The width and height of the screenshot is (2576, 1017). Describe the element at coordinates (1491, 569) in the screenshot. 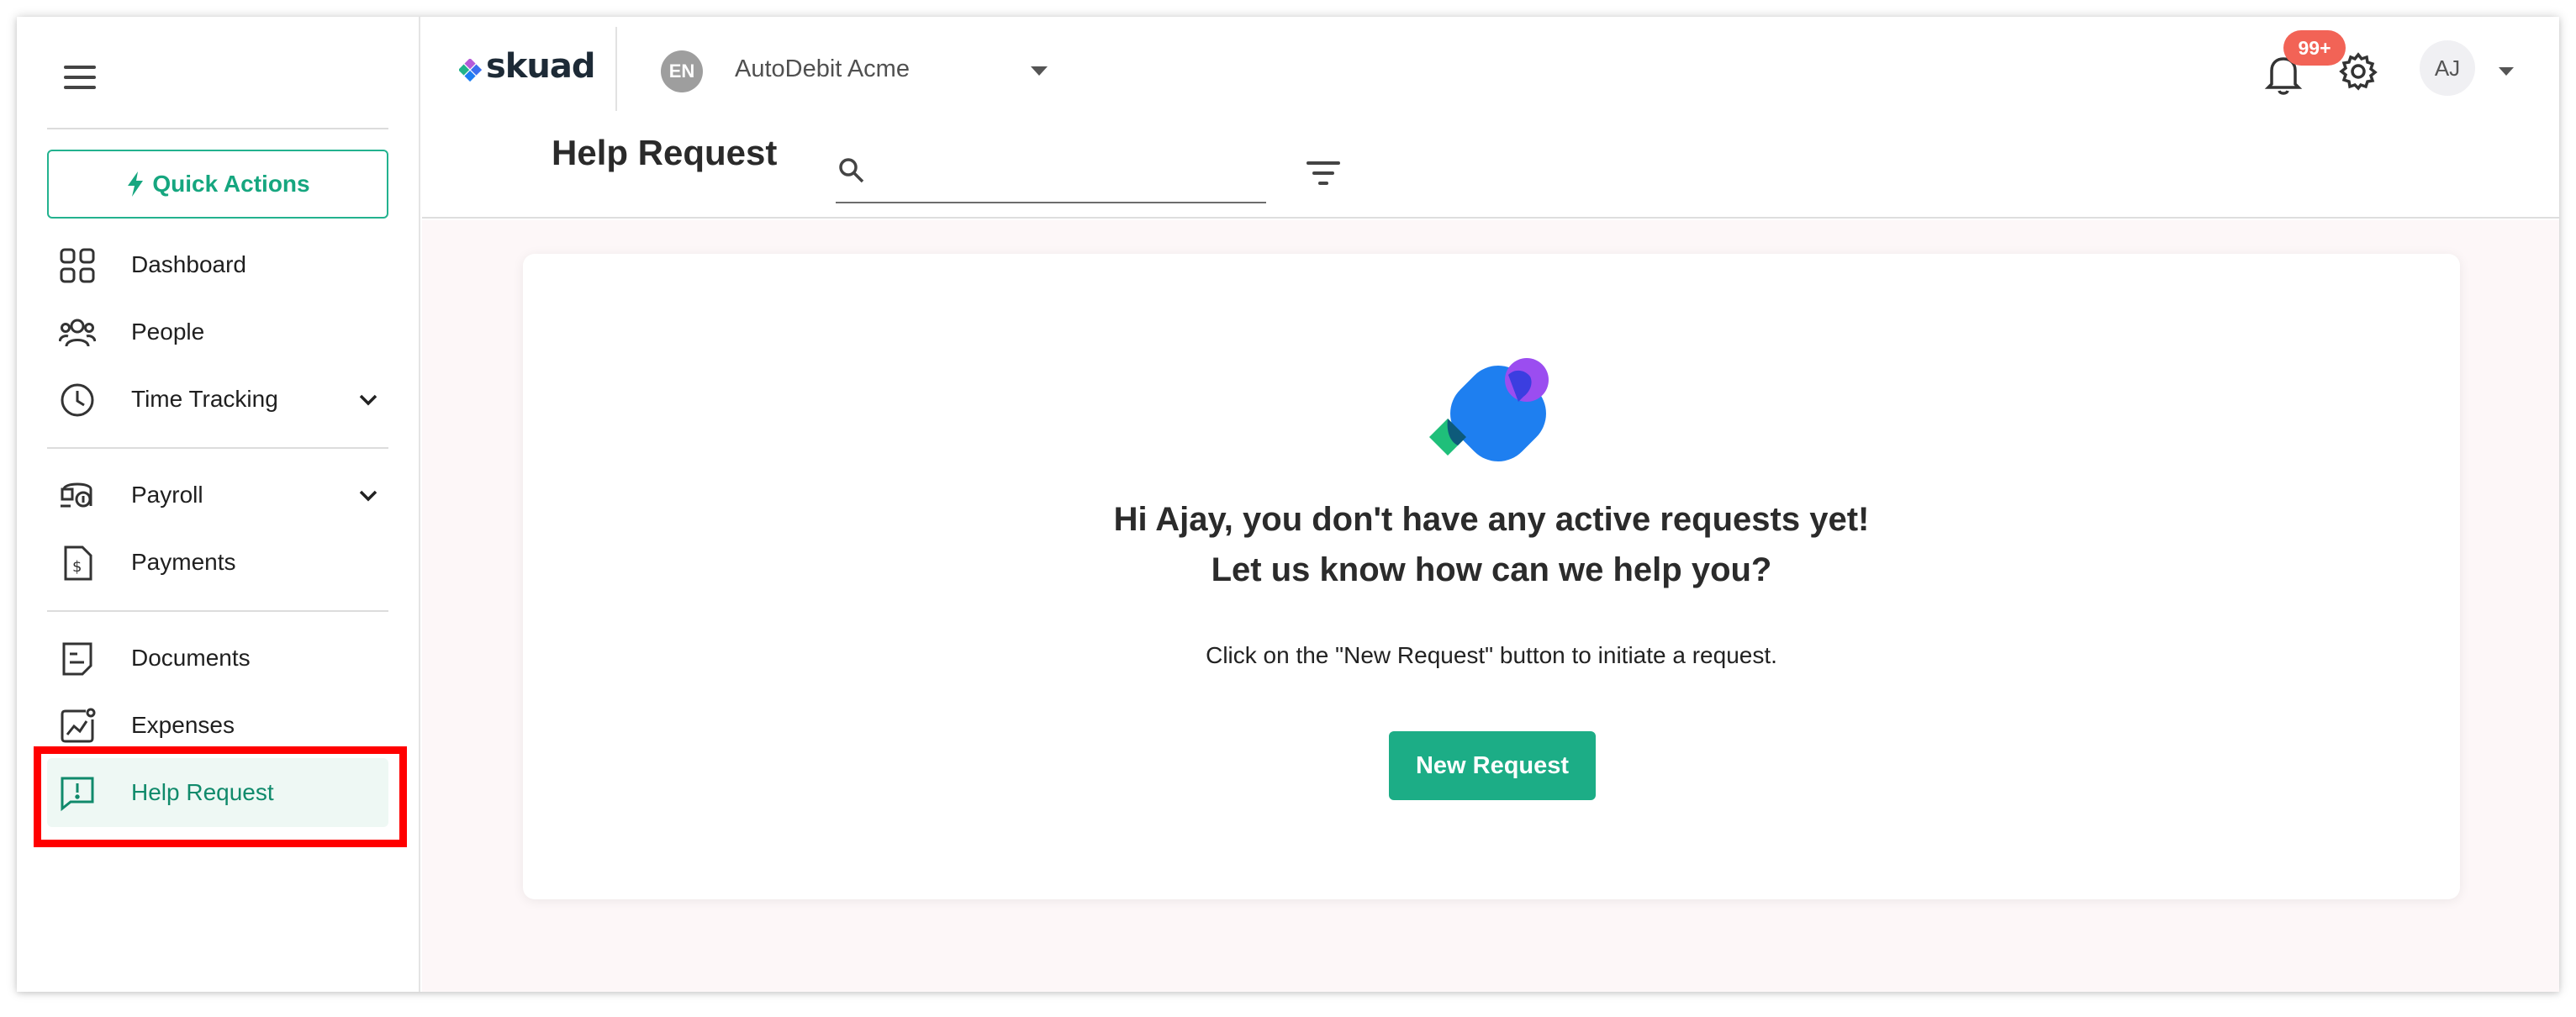

I see `empty-state-headline-line2: Let us know how can we help you?` at that location.